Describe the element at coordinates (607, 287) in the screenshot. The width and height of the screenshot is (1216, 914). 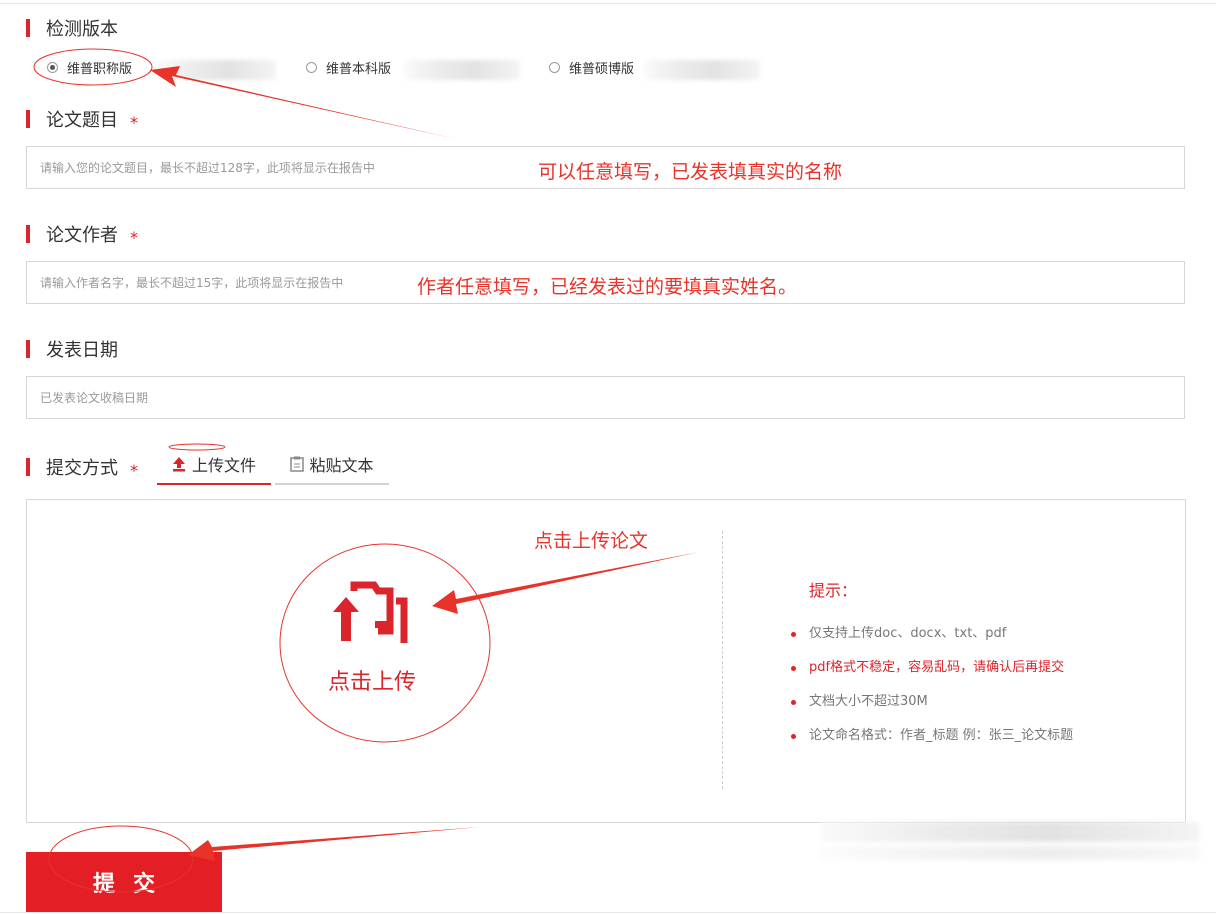
I see `annotation-author: 作者任意填写，已经发表过的要填真实姓名。` at that location.